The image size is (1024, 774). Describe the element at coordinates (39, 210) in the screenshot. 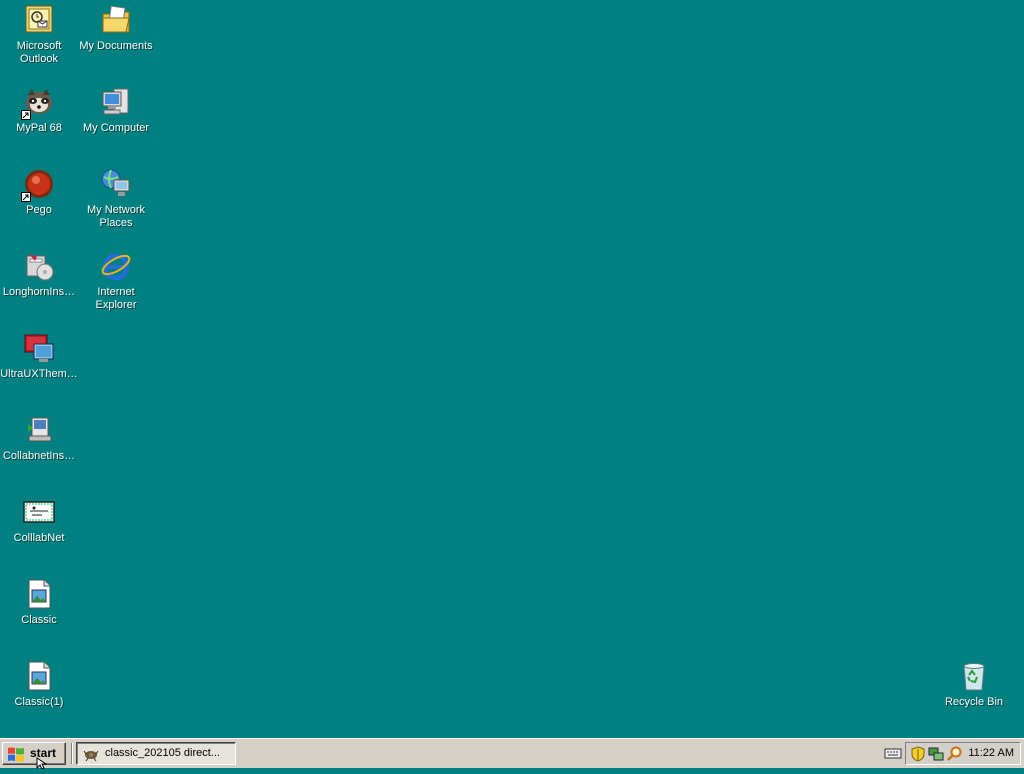

I see `desktop-icon-label: Pego` at that location.